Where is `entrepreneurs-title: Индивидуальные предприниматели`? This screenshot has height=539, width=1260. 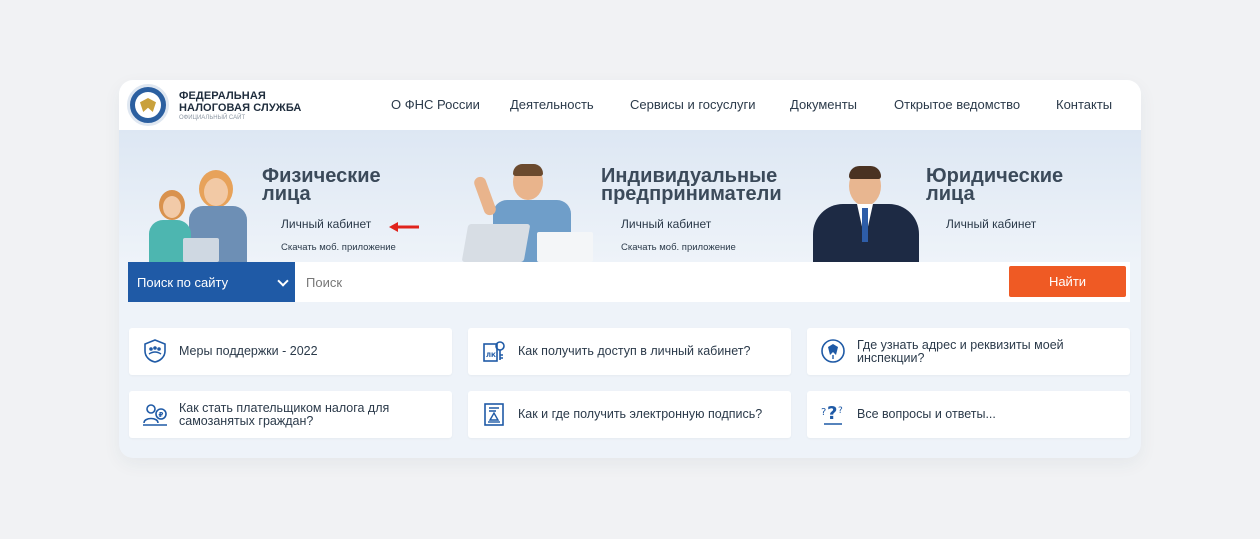
entrepreneurs-title: Индивидуальные предприниматели is located at coordinates (691, 185).